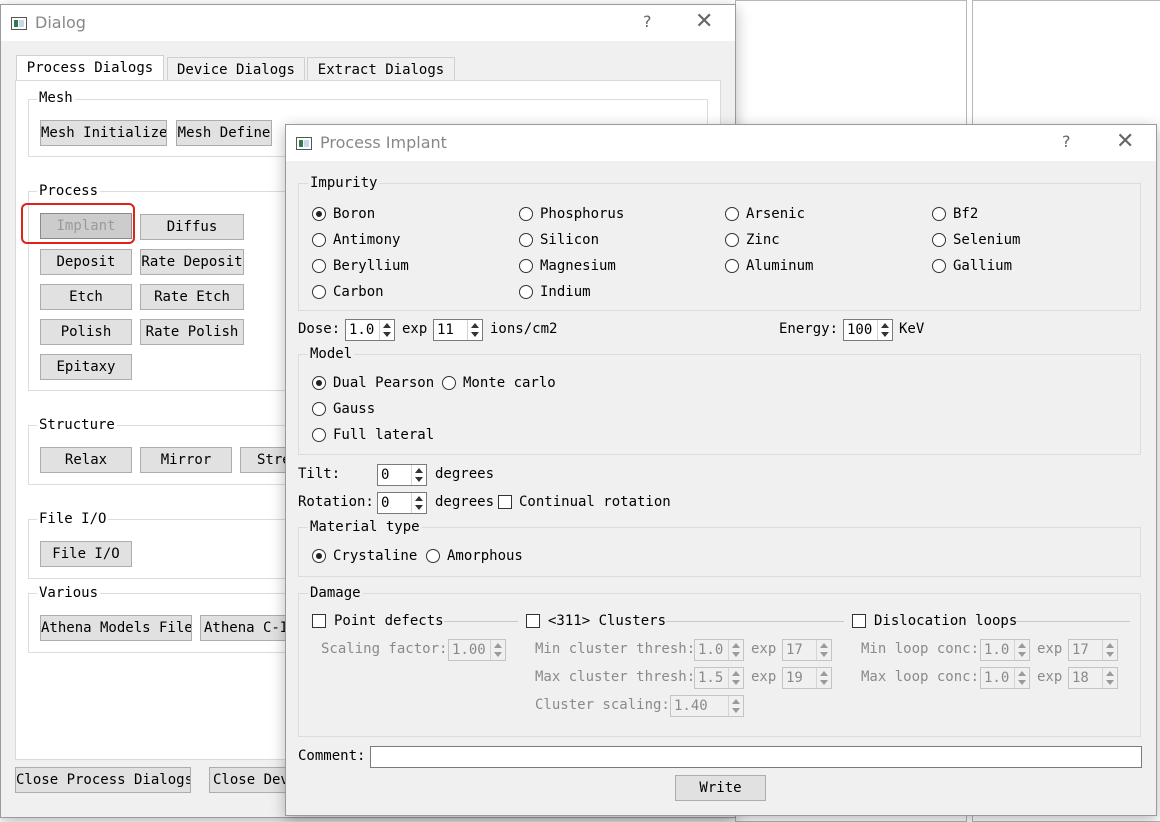  I want to click on mesh-initialize-button: Mesh Initialize, so click(103, 133).